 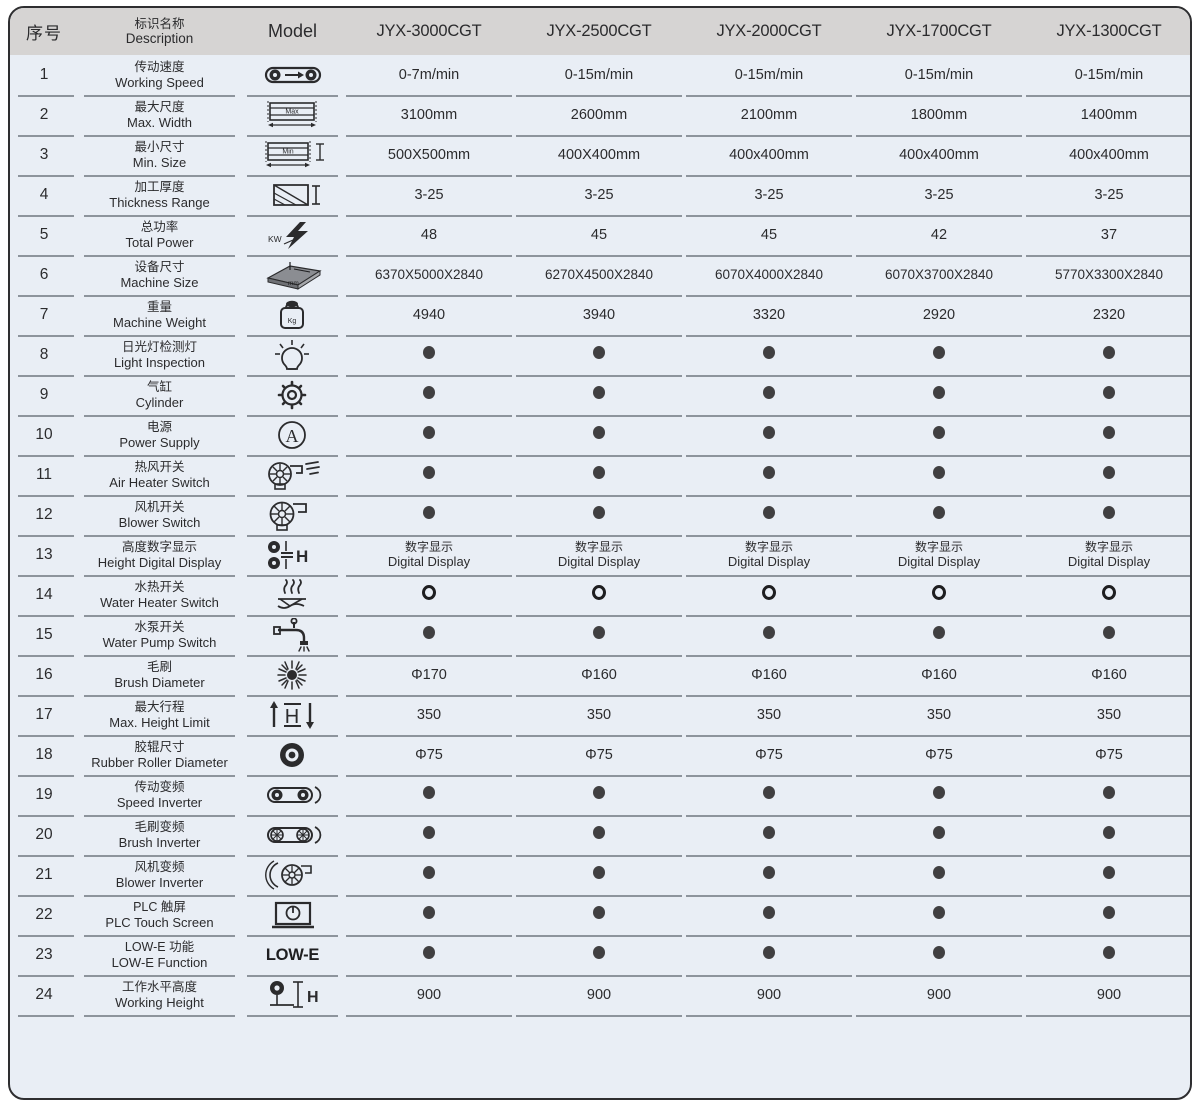 I want to click on table-row: 22 PLC 触屏 PLC Touch Screen, so click(x=600, y=915).